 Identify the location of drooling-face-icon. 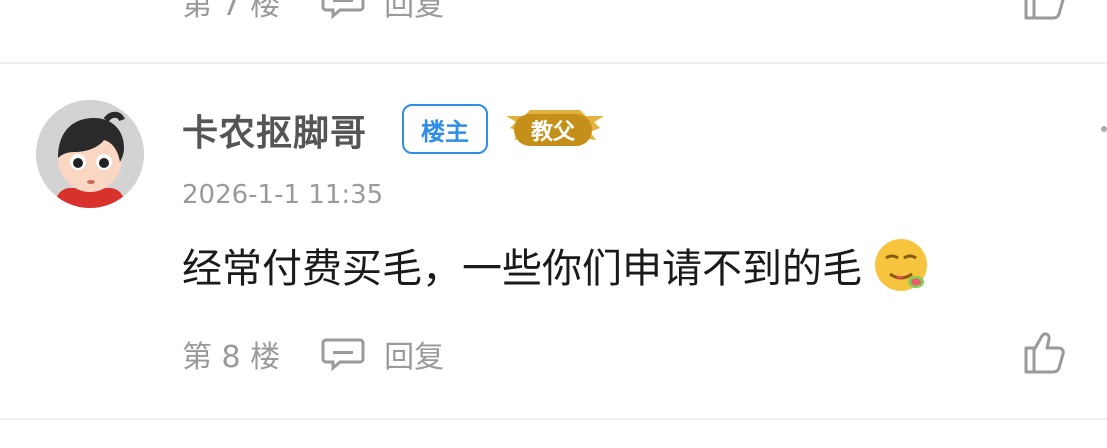
(901, 265).